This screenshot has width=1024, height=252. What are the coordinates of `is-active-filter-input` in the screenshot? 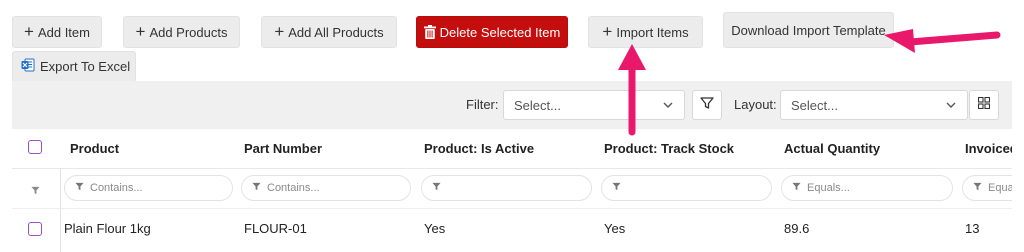 It's located at (506, 188).